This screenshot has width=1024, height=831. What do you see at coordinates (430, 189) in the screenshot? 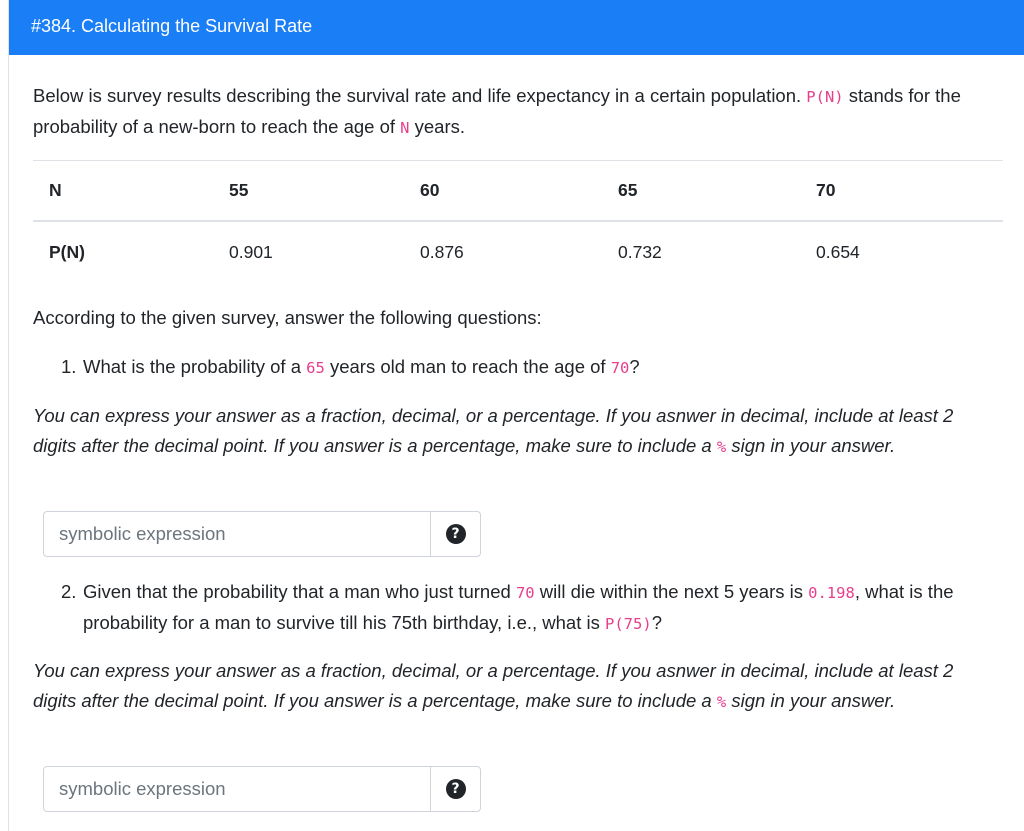
I see `header-cell: 60` at bounding box center [430, 189].